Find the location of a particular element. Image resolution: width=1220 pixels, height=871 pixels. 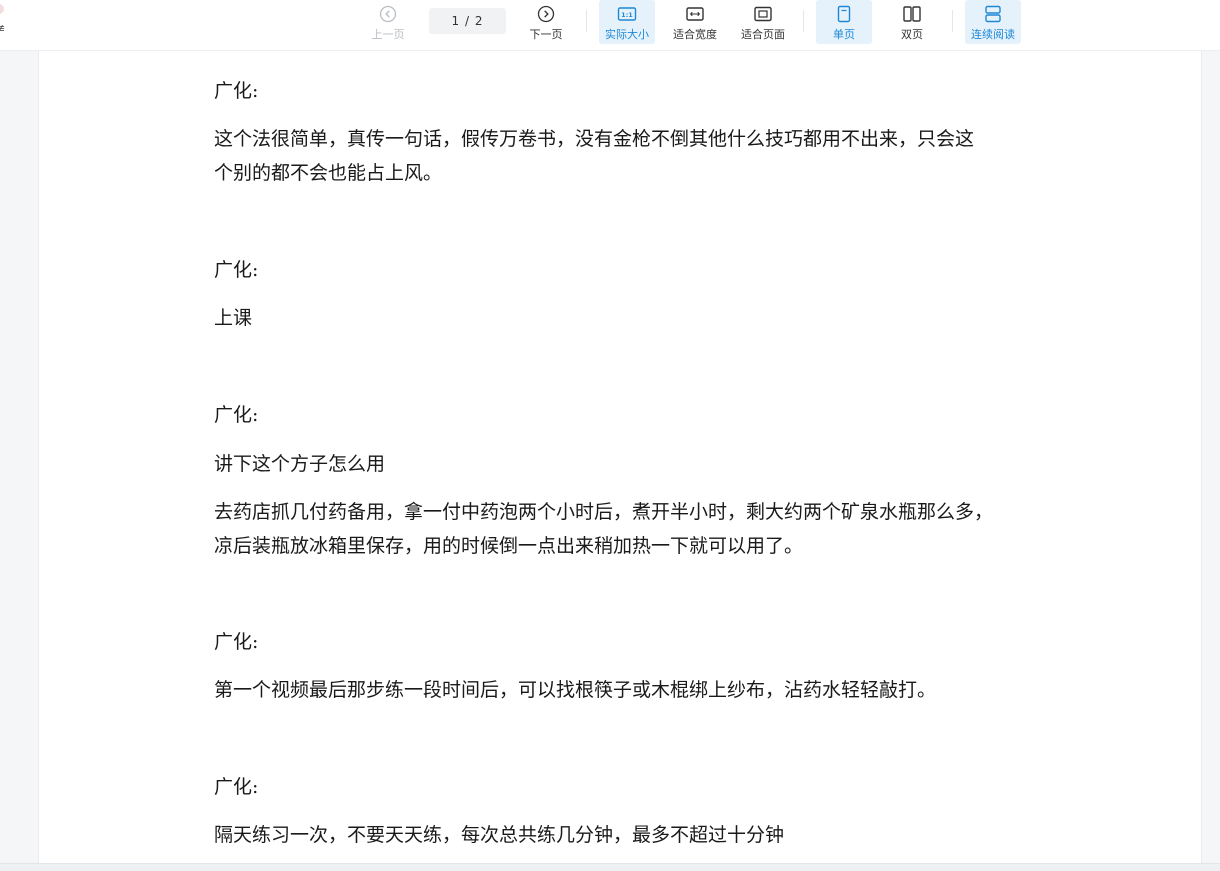

actual-size-button: 1:1 实际大小 is located at coordinates (627, 22).